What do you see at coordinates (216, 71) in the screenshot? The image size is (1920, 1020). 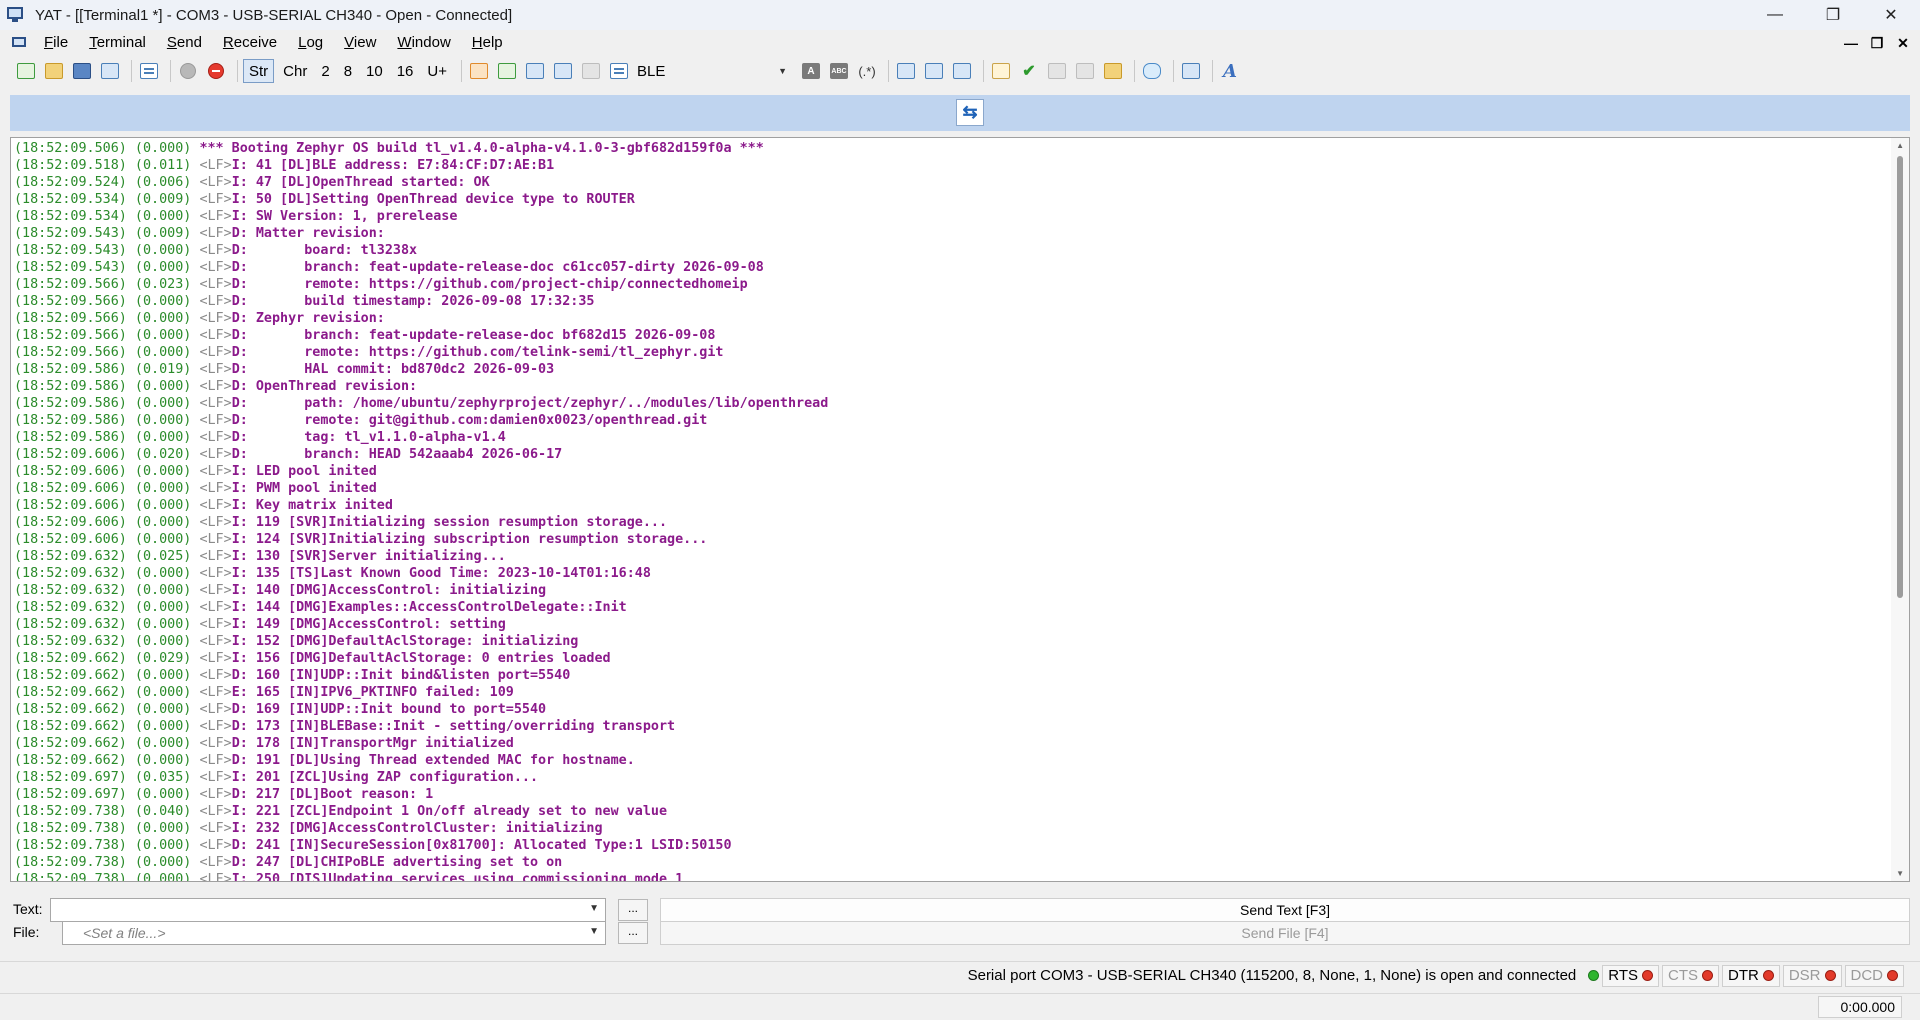 I see `close-terminal-button` at bounding box center [216, 71].